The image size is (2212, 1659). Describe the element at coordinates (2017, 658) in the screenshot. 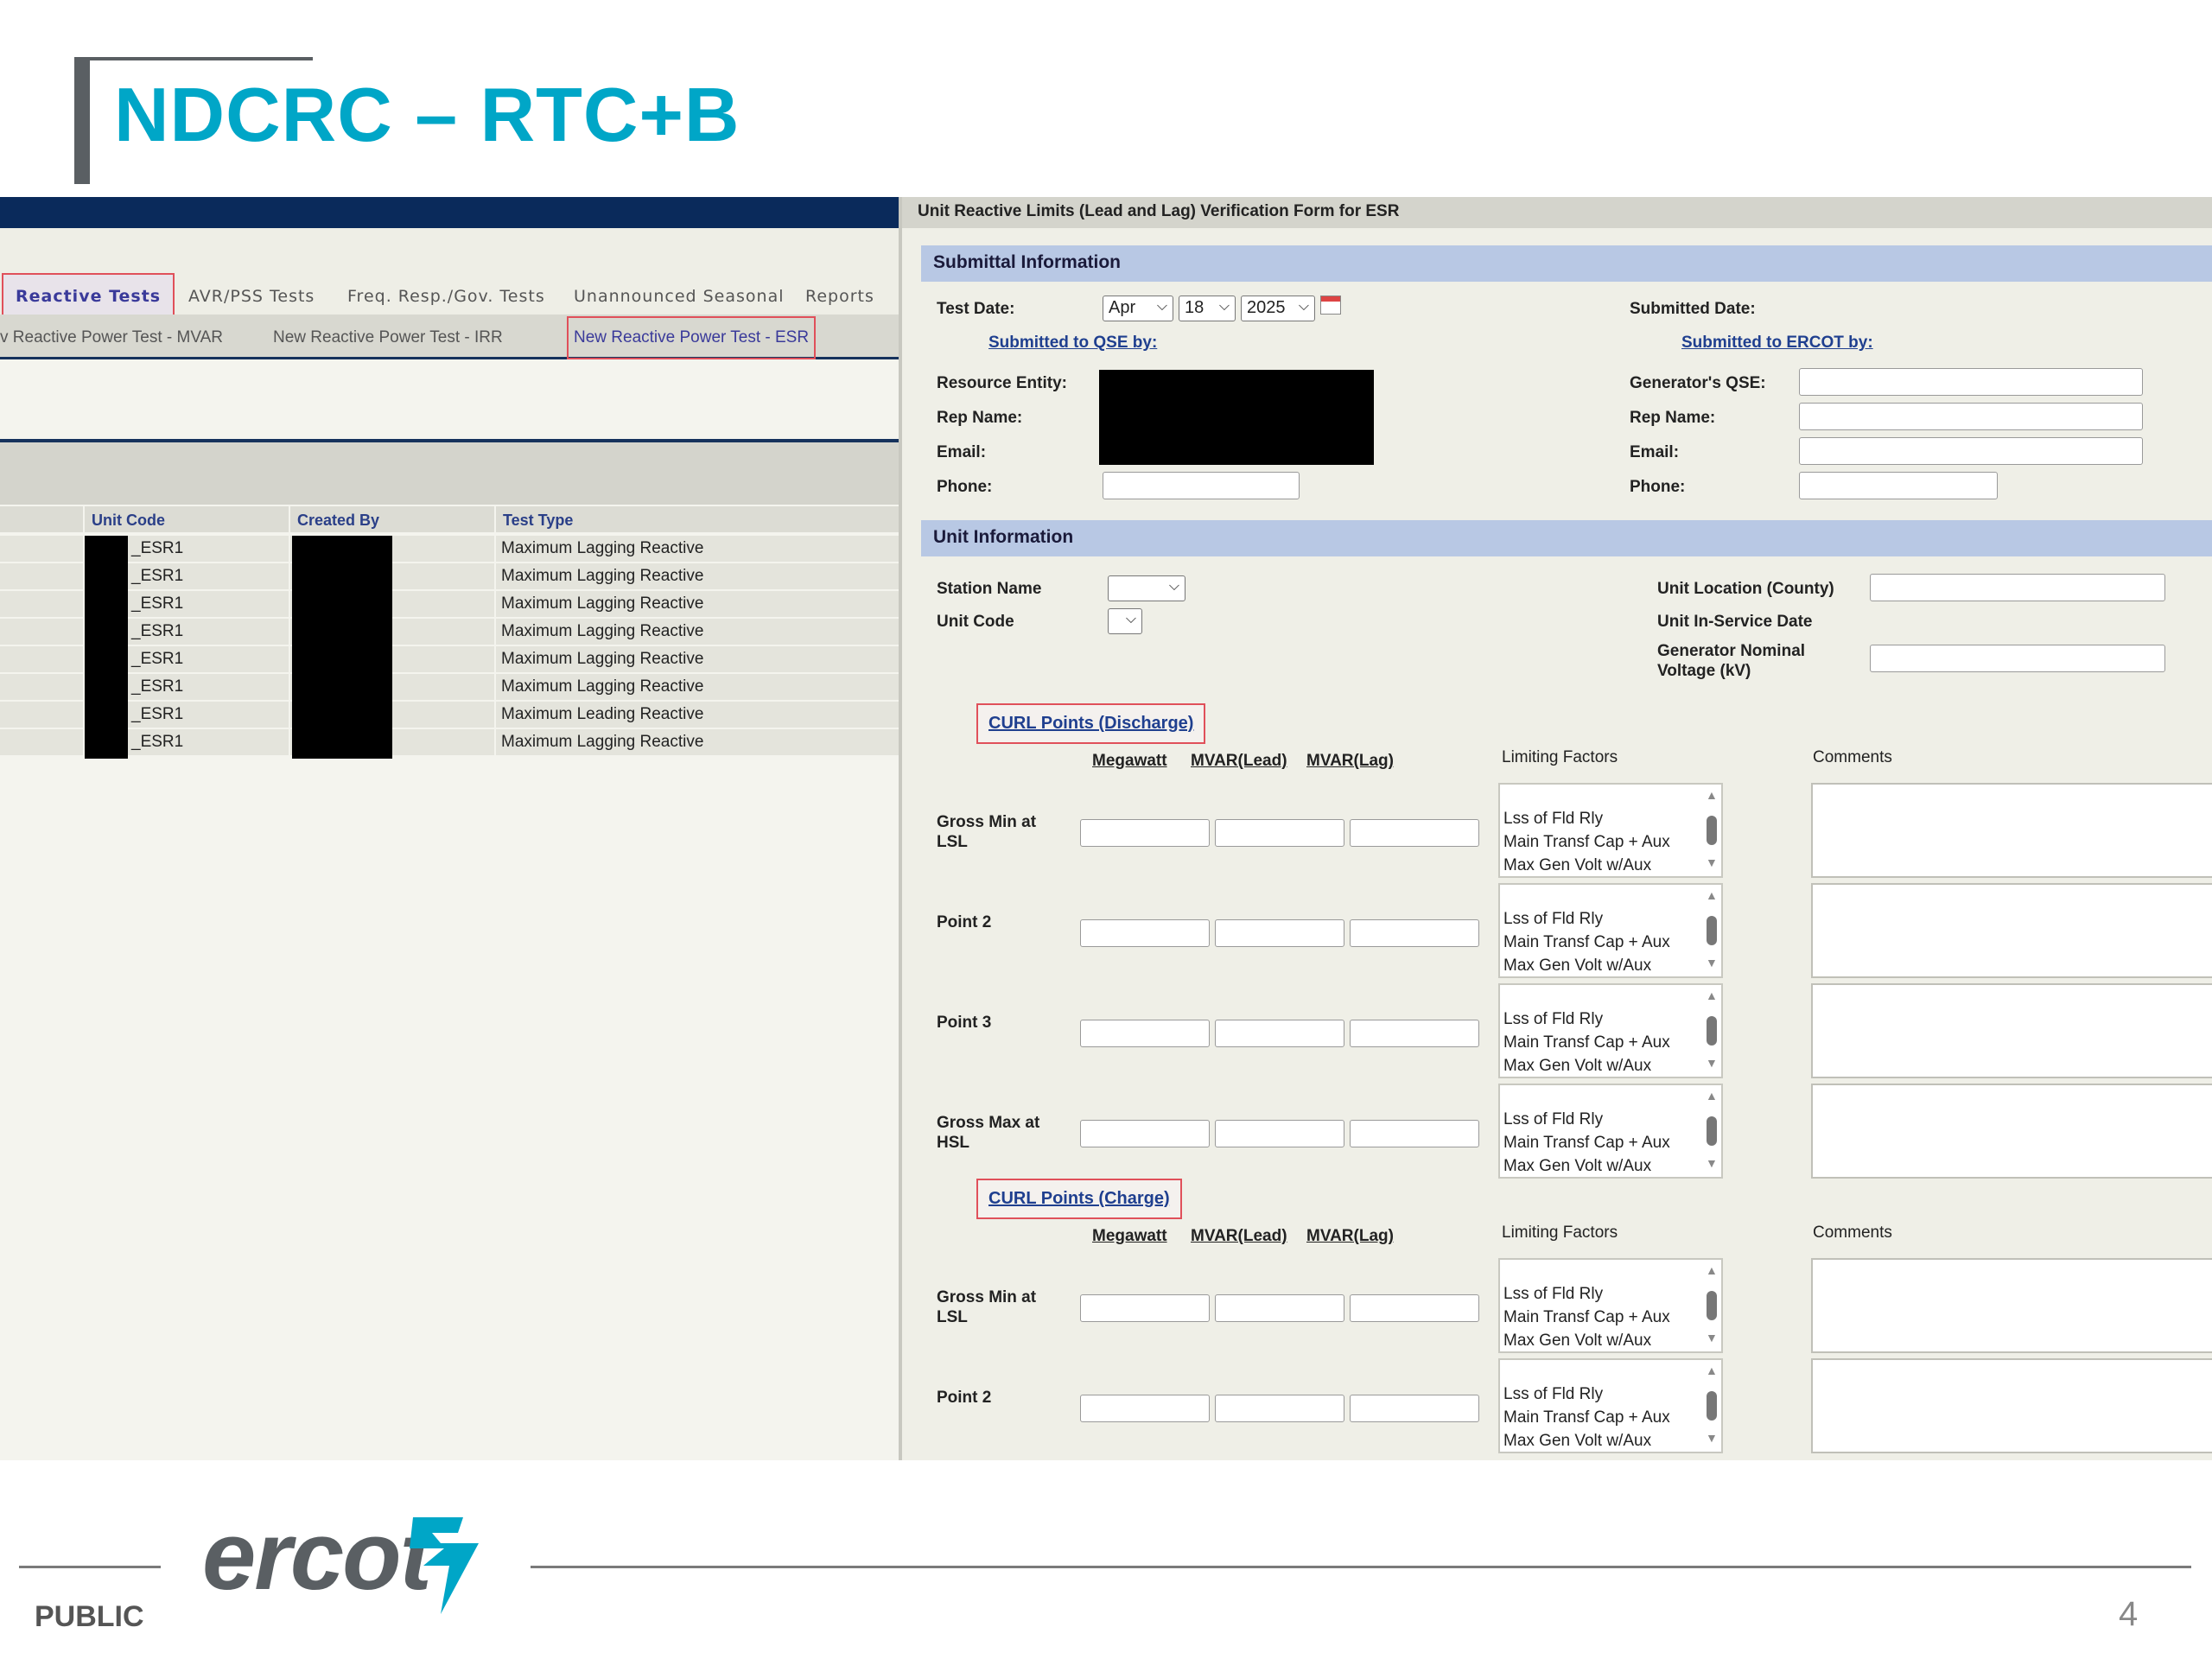

I see `nominal-voltage-field` at that location.